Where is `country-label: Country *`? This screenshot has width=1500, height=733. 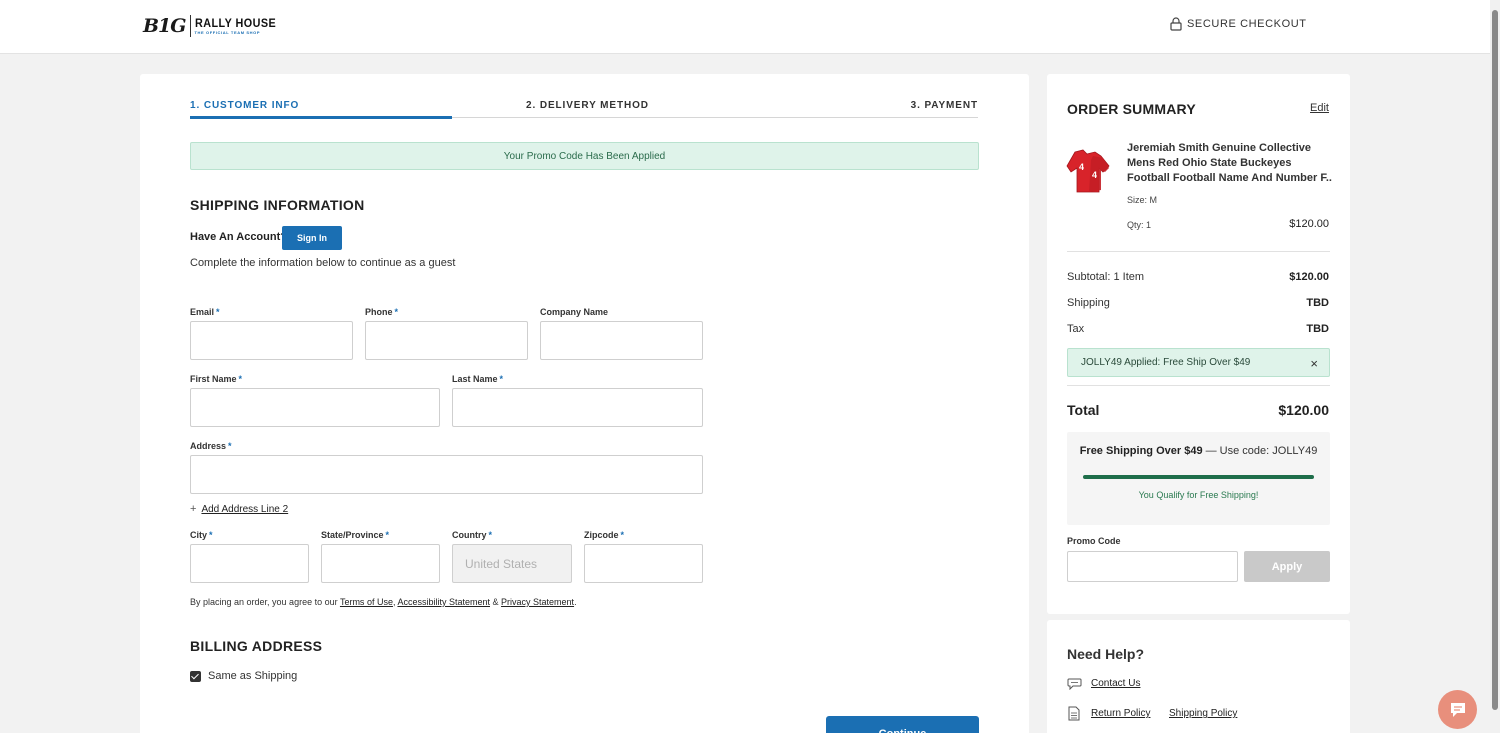
country-label: Country * is located at coordinates (472, 535).